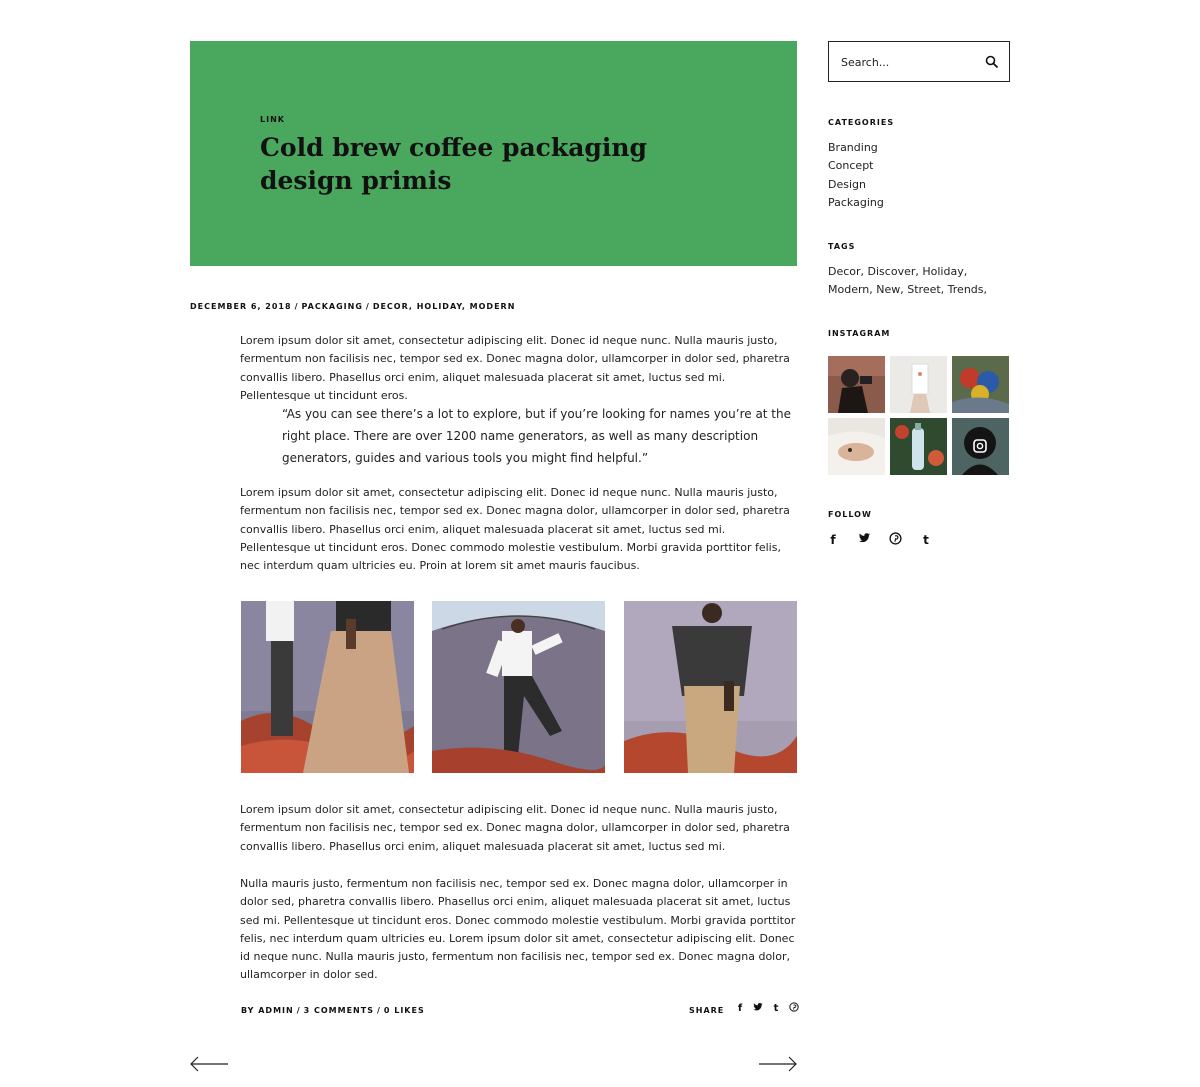  I want to click on instagram-heading: INSTAGRAM, so click(859, 333).